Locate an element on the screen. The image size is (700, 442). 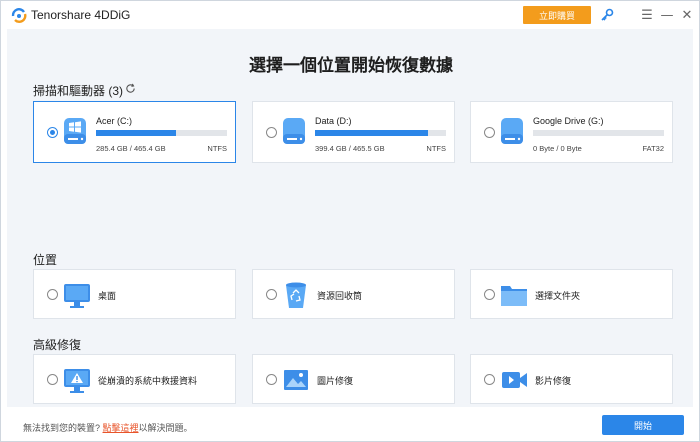
minimize-icon: — is located at coordinates (667, 15).